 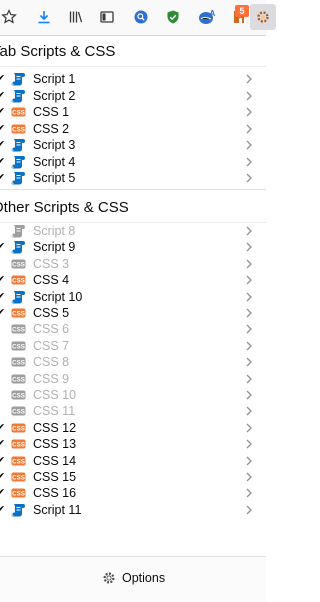 What do you see at coordinates (133, 461) in the screenshot?
I see `list-item: ✔ CSS CSS 14` at bounding box center [133, 461].